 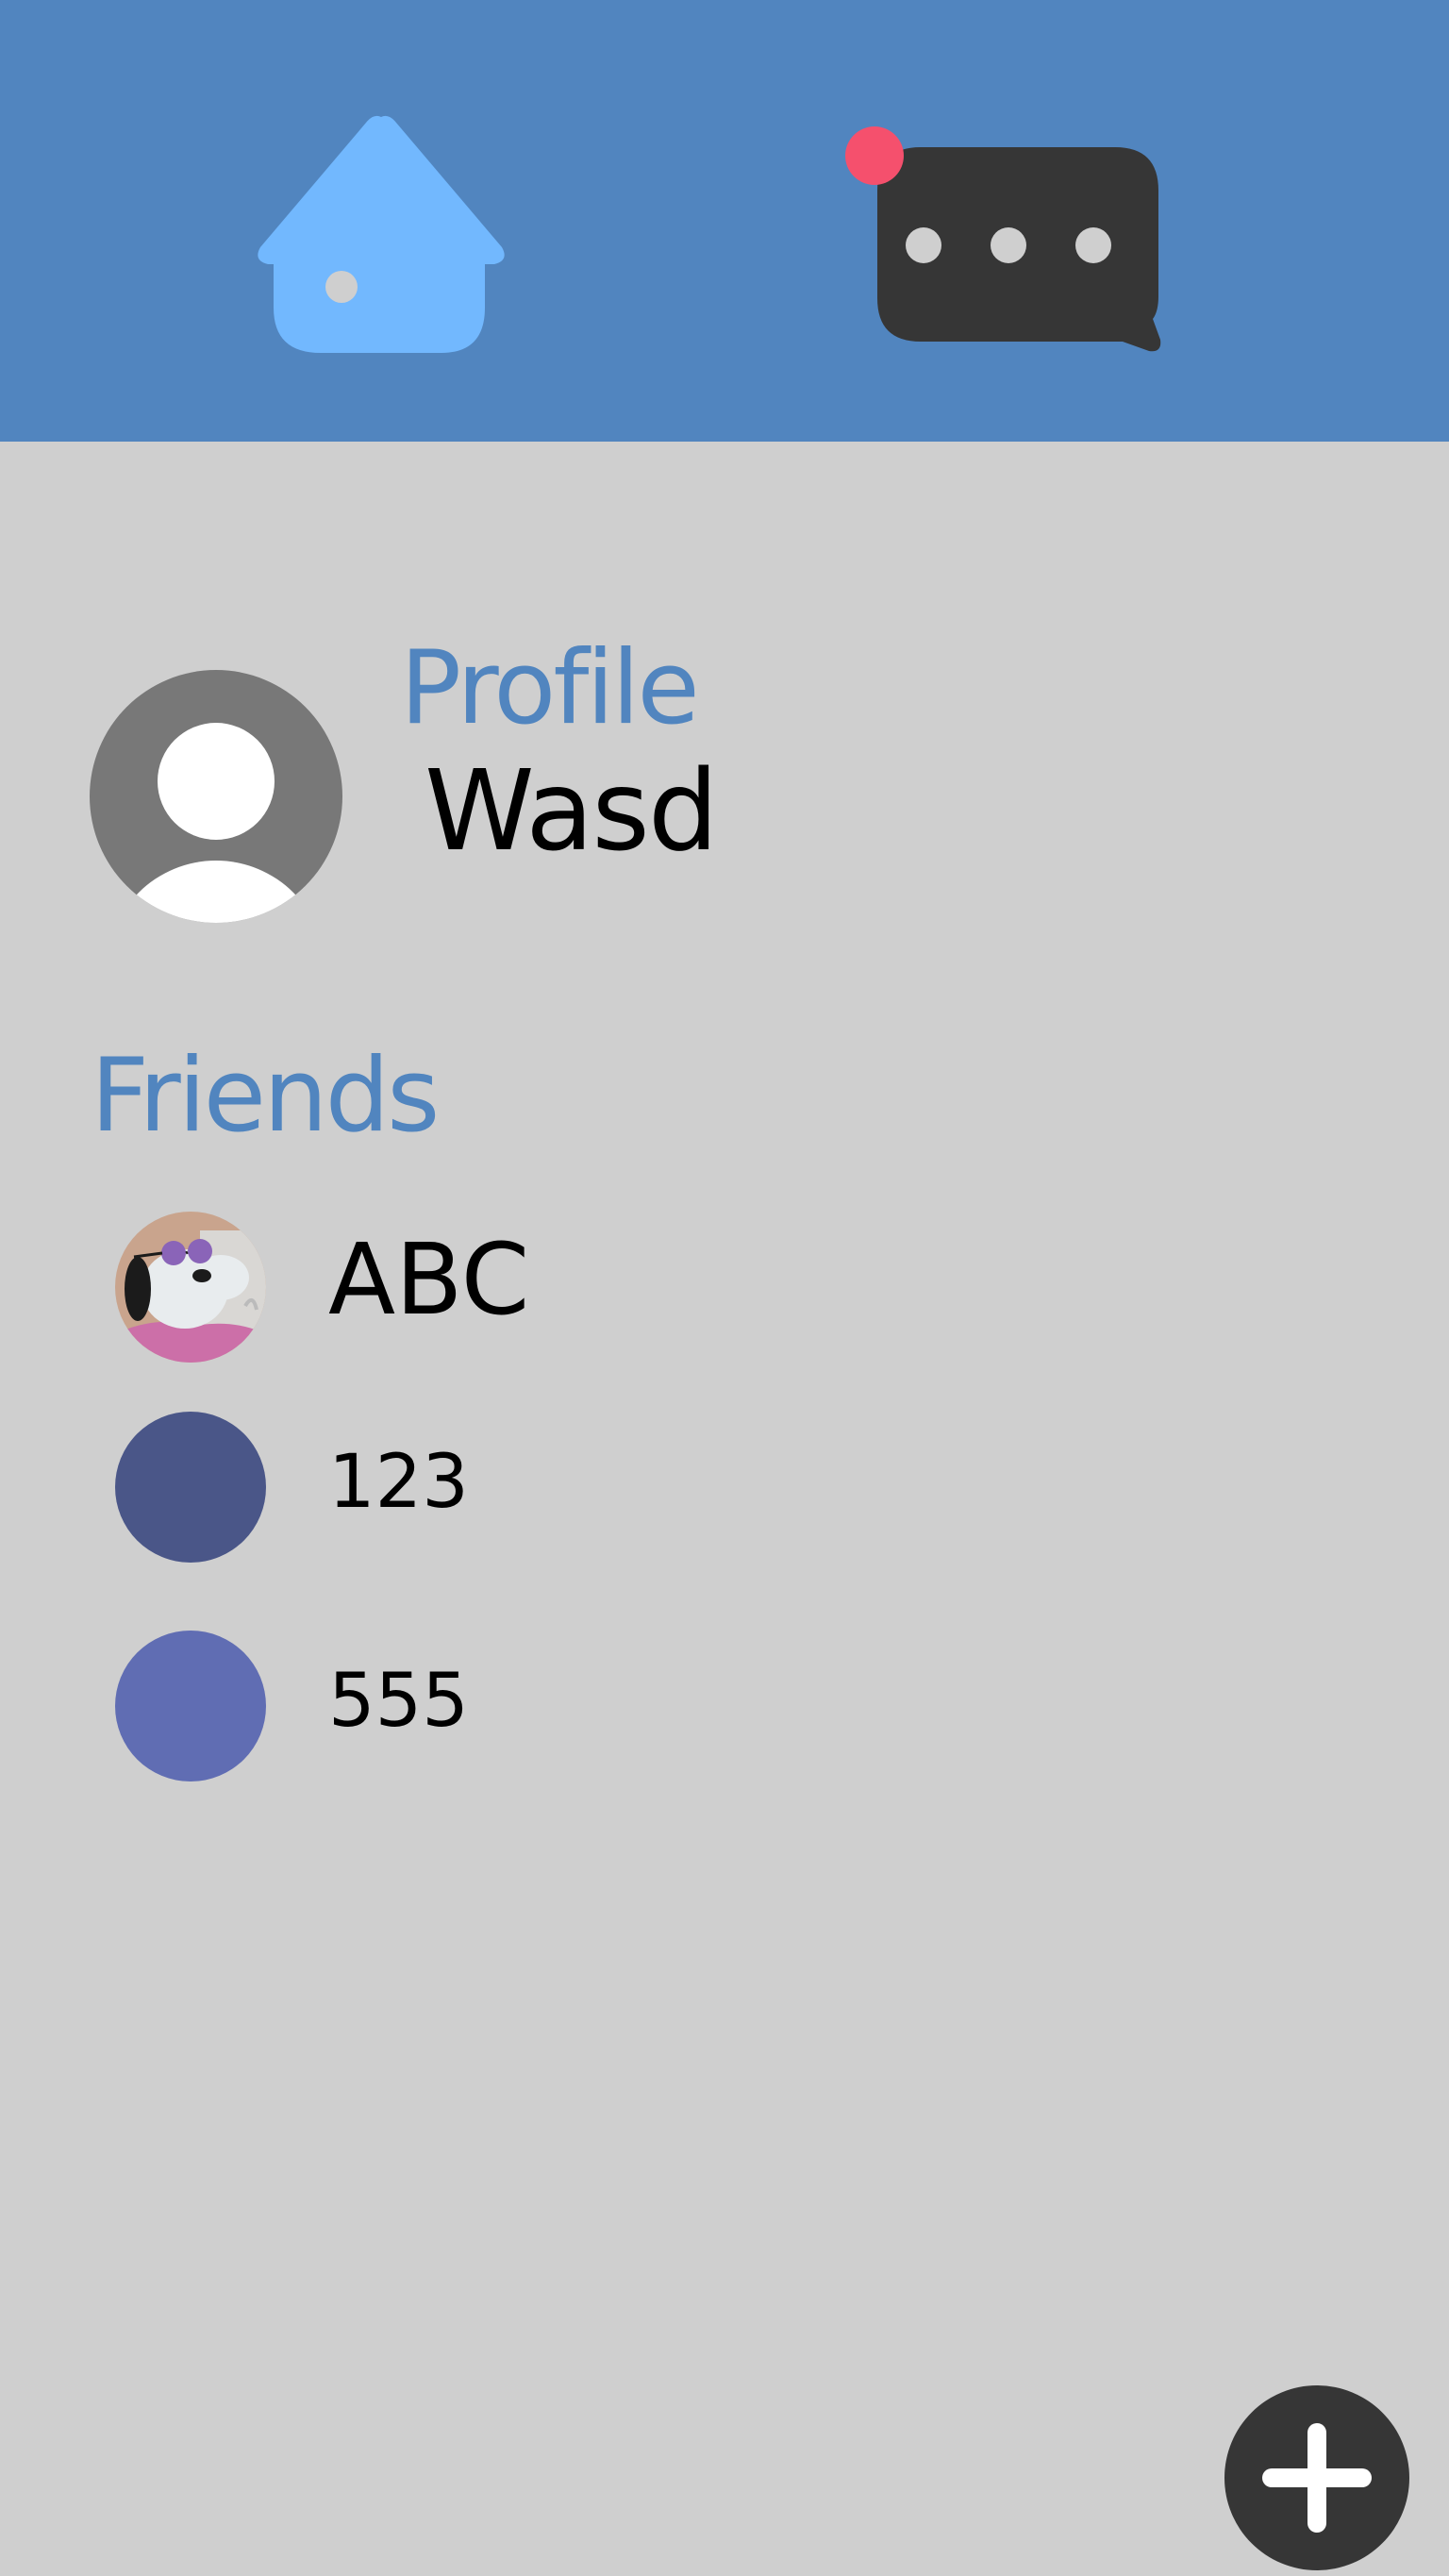 What do you see at coordinates (875, 155) in the screenshot?
I see `notification-dot` at bounding box center [875, 155].